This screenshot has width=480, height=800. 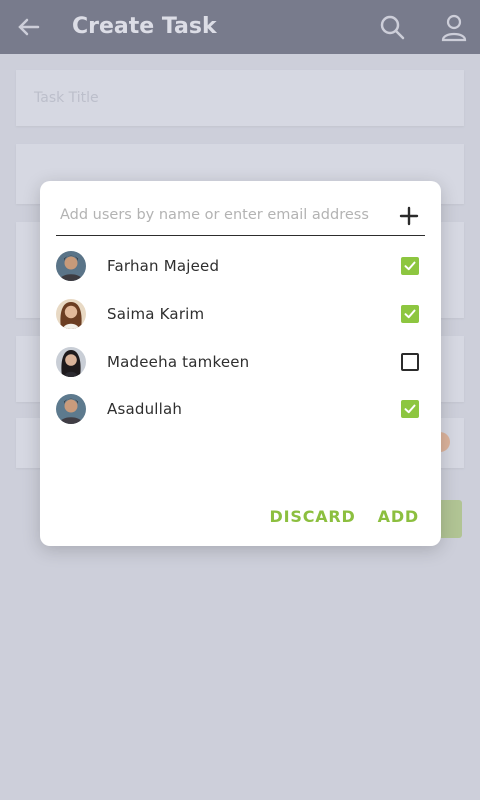 I want to click on user-name: Saima Karim, so click(x=156, y=314).